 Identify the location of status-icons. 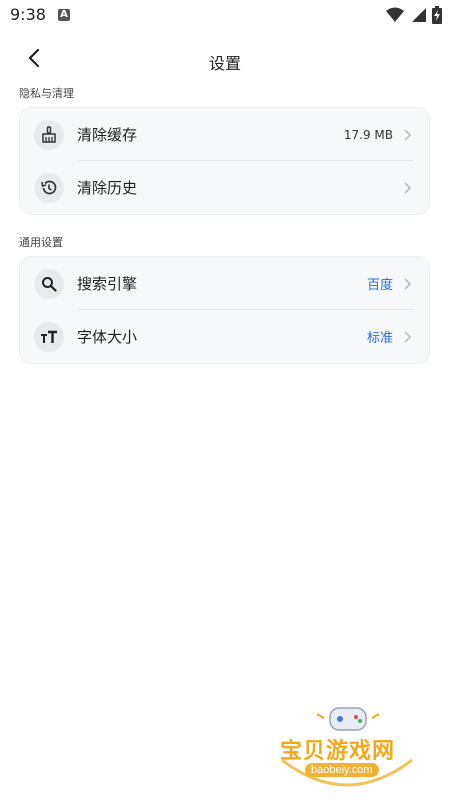
(414, 17).